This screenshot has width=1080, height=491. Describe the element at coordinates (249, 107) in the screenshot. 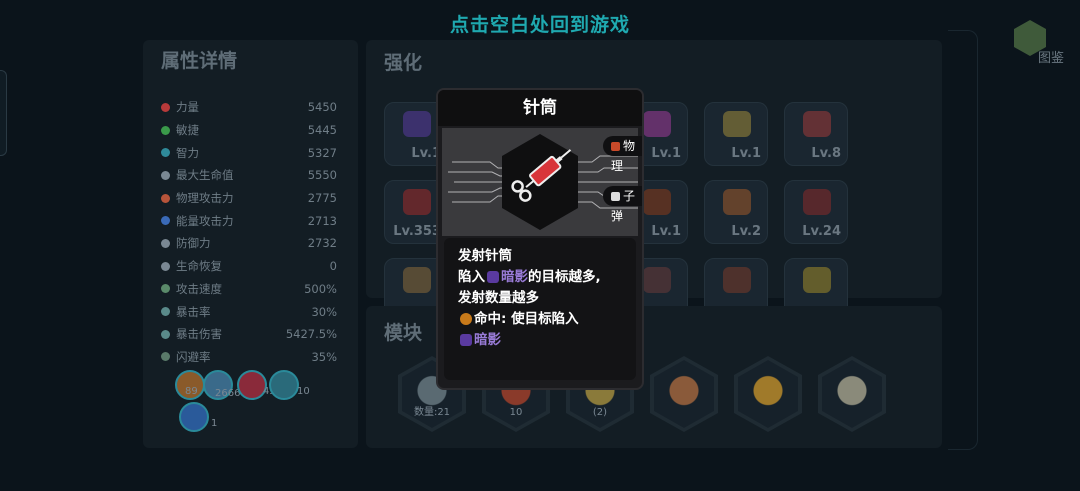

I see `attribute-row: 力量 5450` at that location.